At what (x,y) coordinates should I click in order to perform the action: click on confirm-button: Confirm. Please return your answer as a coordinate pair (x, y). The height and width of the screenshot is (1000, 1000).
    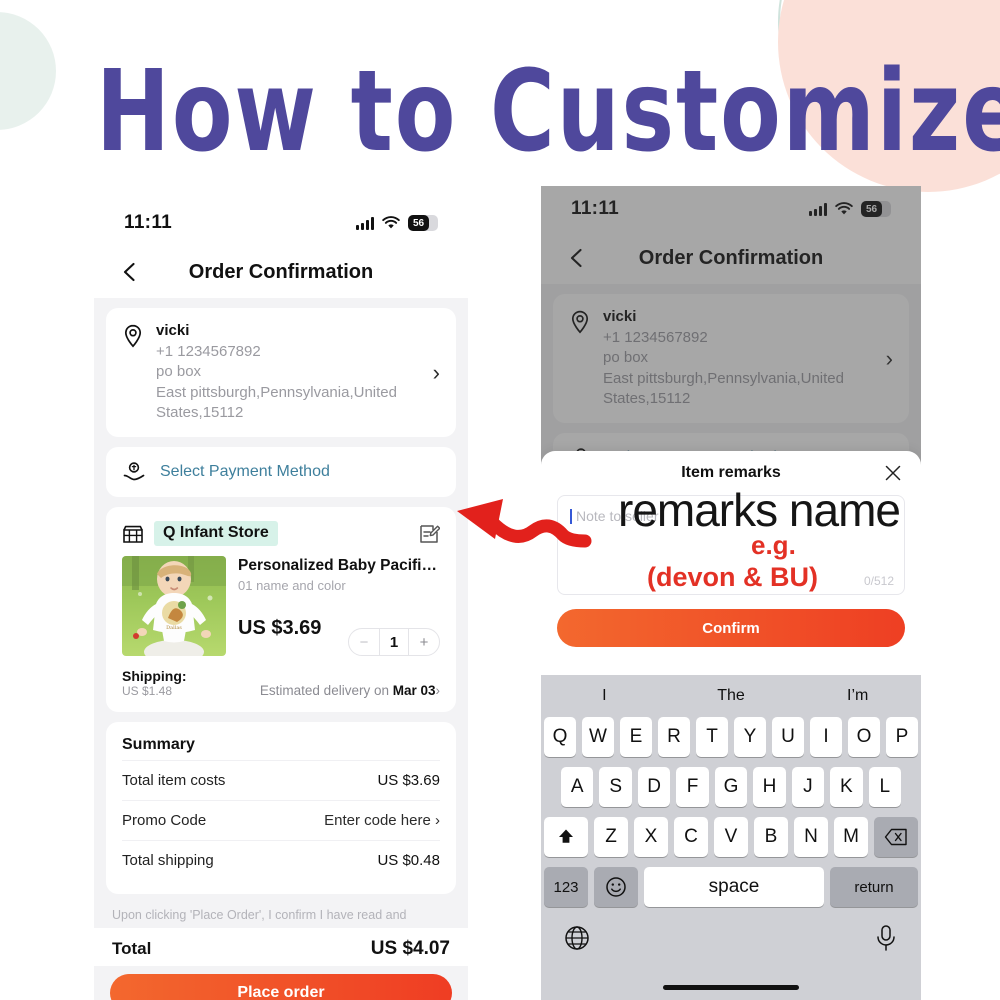
    Looking at the image, I should click on (731, 628).